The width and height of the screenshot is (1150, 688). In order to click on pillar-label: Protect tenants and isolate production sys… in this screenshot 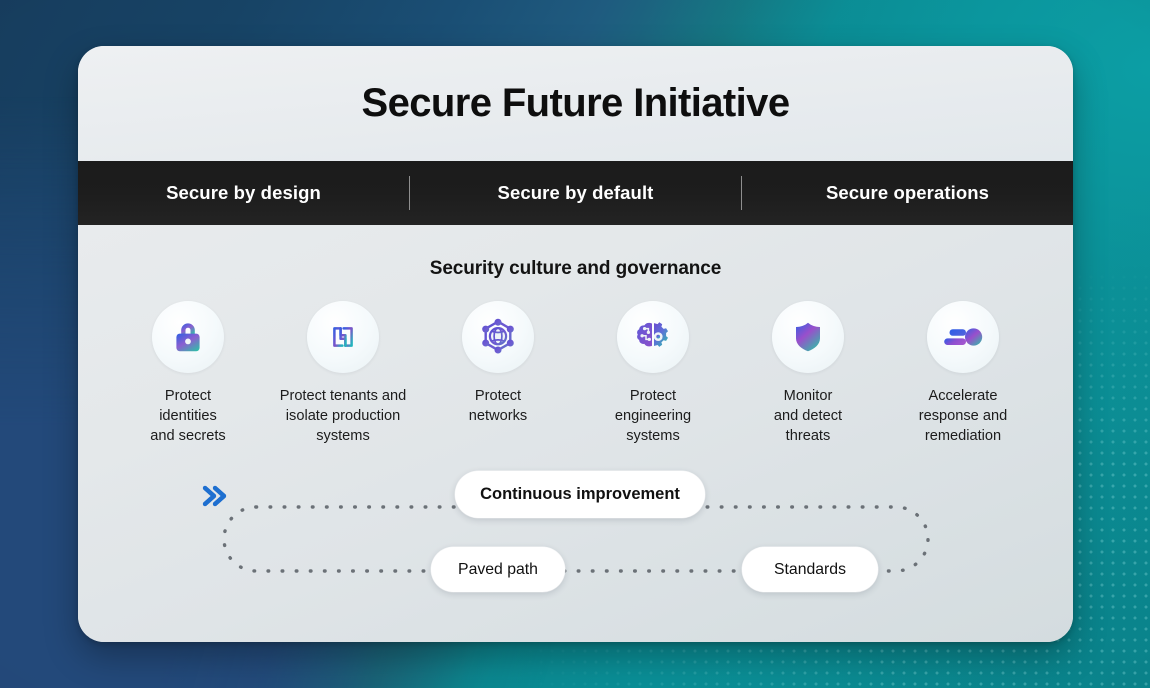, I will do `click(343, 416)`.